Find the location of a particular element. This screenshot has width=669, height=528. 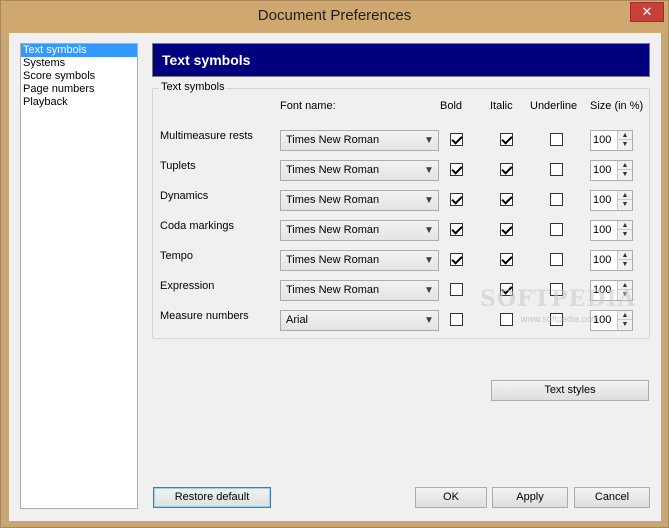

italic-checkbox-multimeasure-rests is located at coordinates (506, 139).